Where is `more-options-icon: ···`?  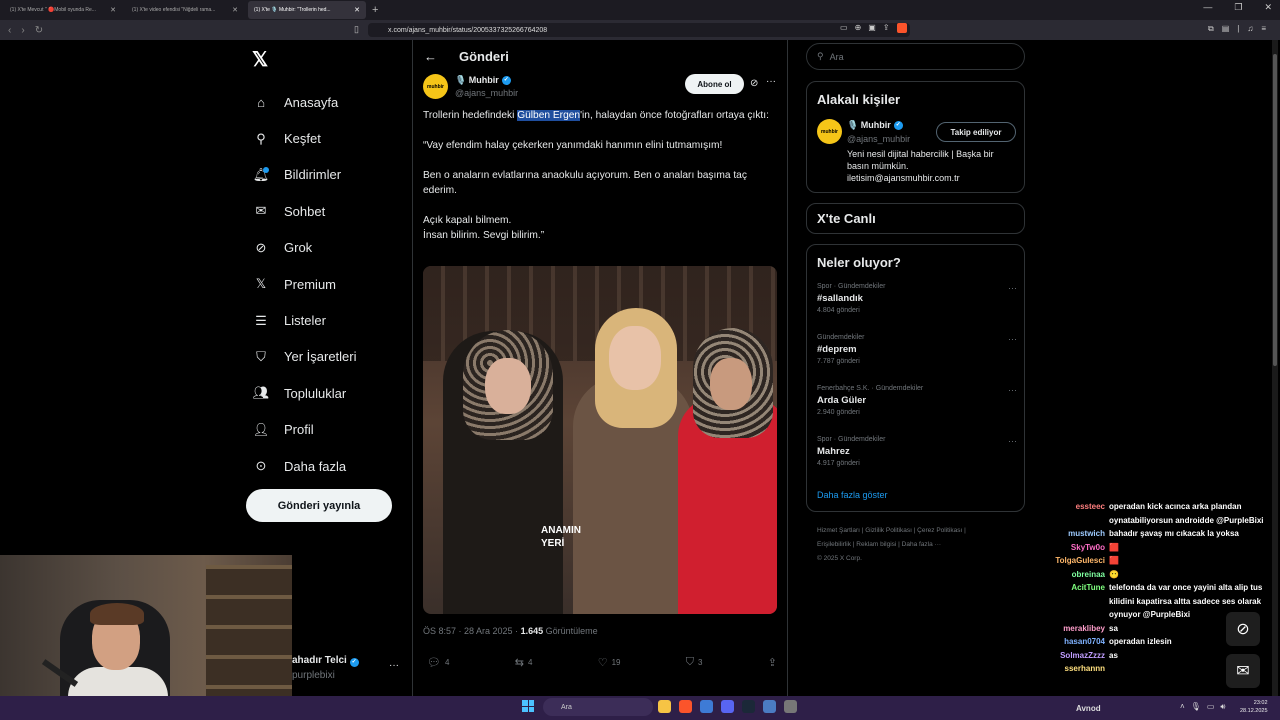 more-options-icon: ··· is located at coordinates (771, 81).